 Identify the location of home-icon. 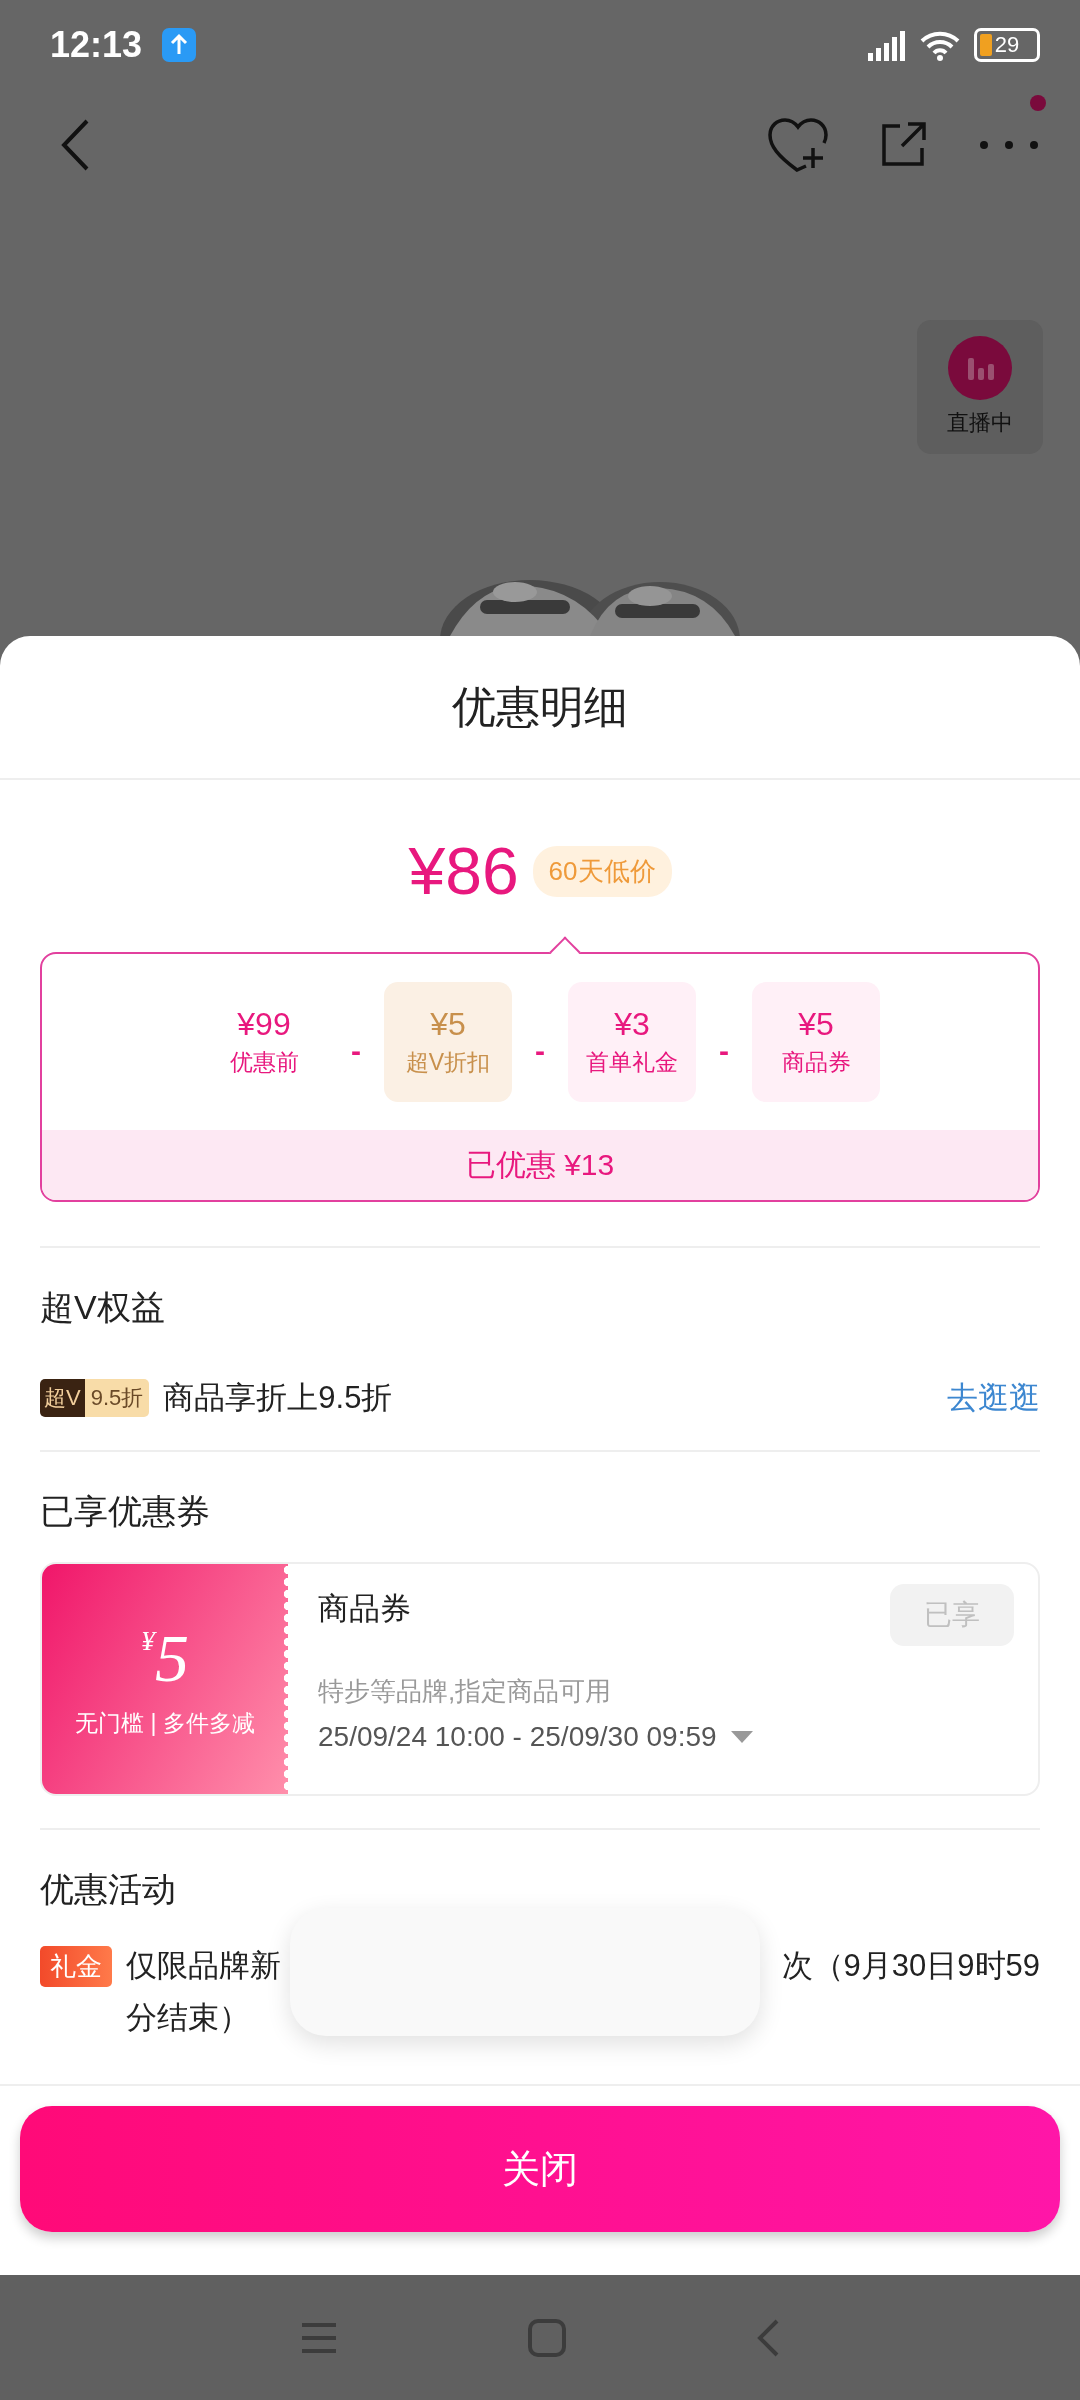
(547, 2337).